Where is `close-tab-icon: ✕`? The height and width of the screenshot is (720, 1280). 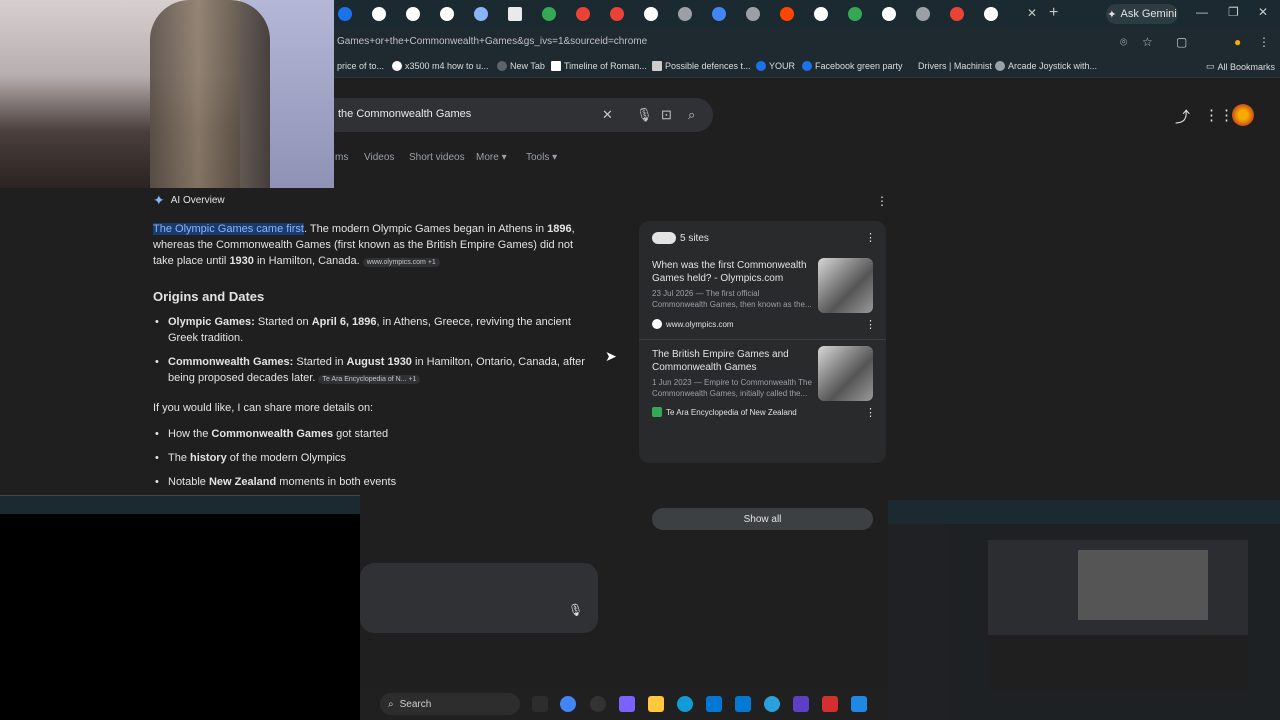
close-tab-icon: ✕ is located at coordinates (1032, 13).